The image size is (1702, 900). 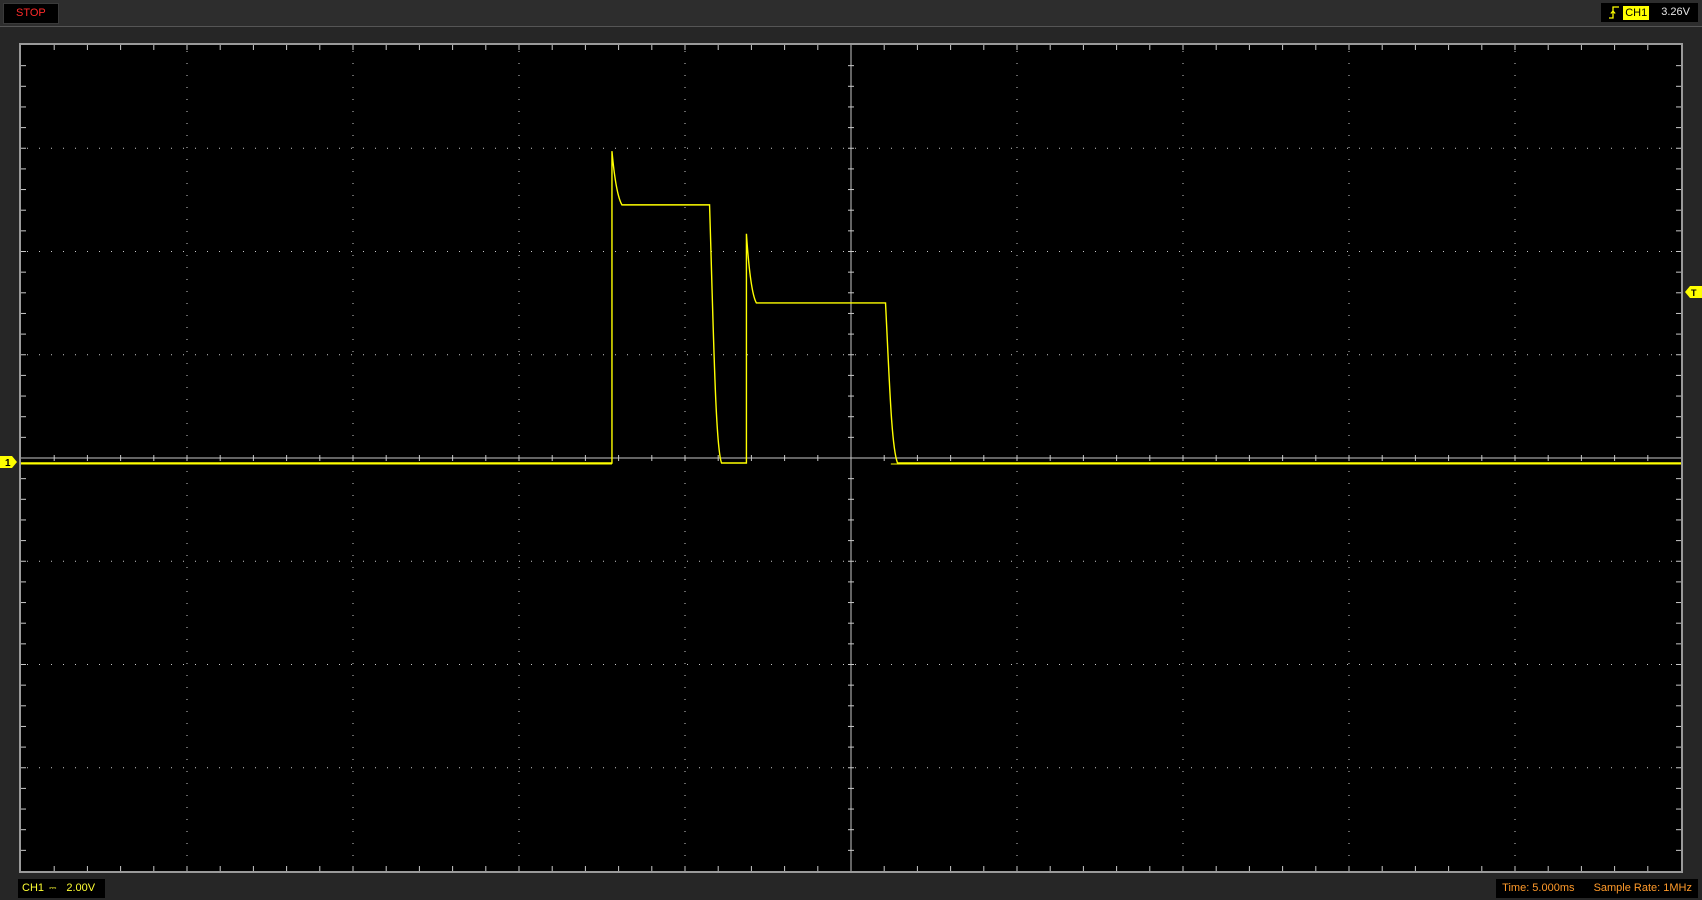 I want to click on ch1-marker-label: 1, so click(x=8, y=463).